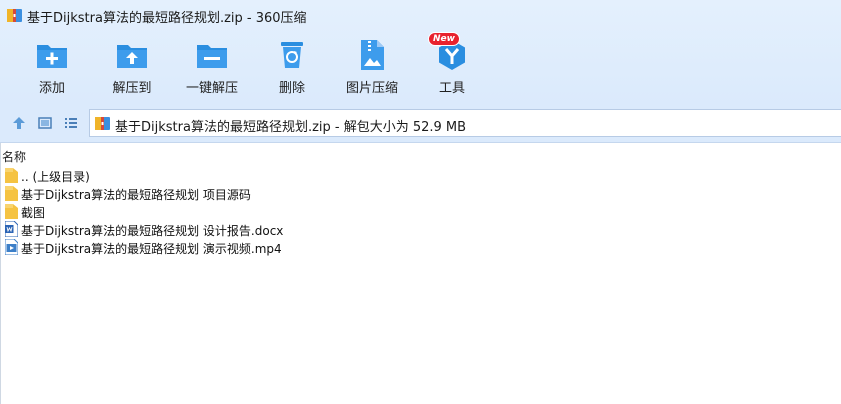 The width and height of the screenshot is (841, 404). What do you see at coordinates (52, 56) in the screenshot?
I see `add-folder-icon` at bounding box center [52, 56].